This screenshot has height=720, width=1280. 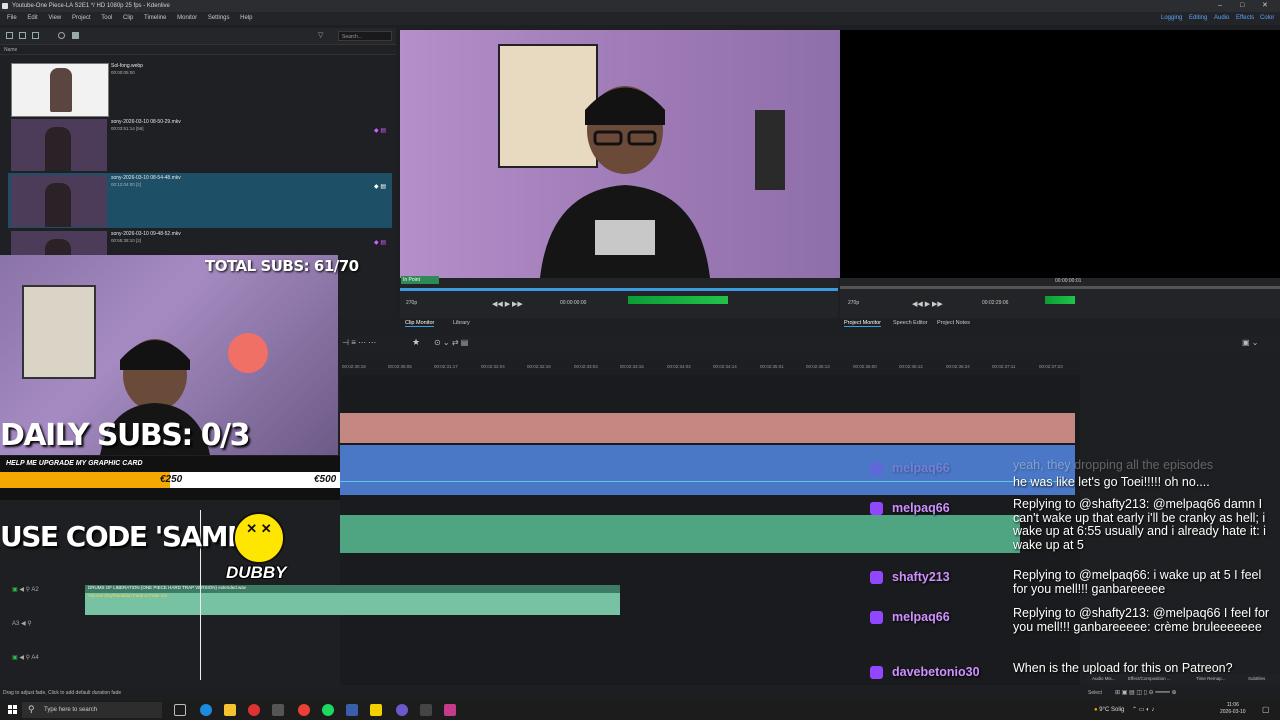 I want to click on track-header-a2: ▣ ◀ ⚲ A2, so click(x=25, y=589).